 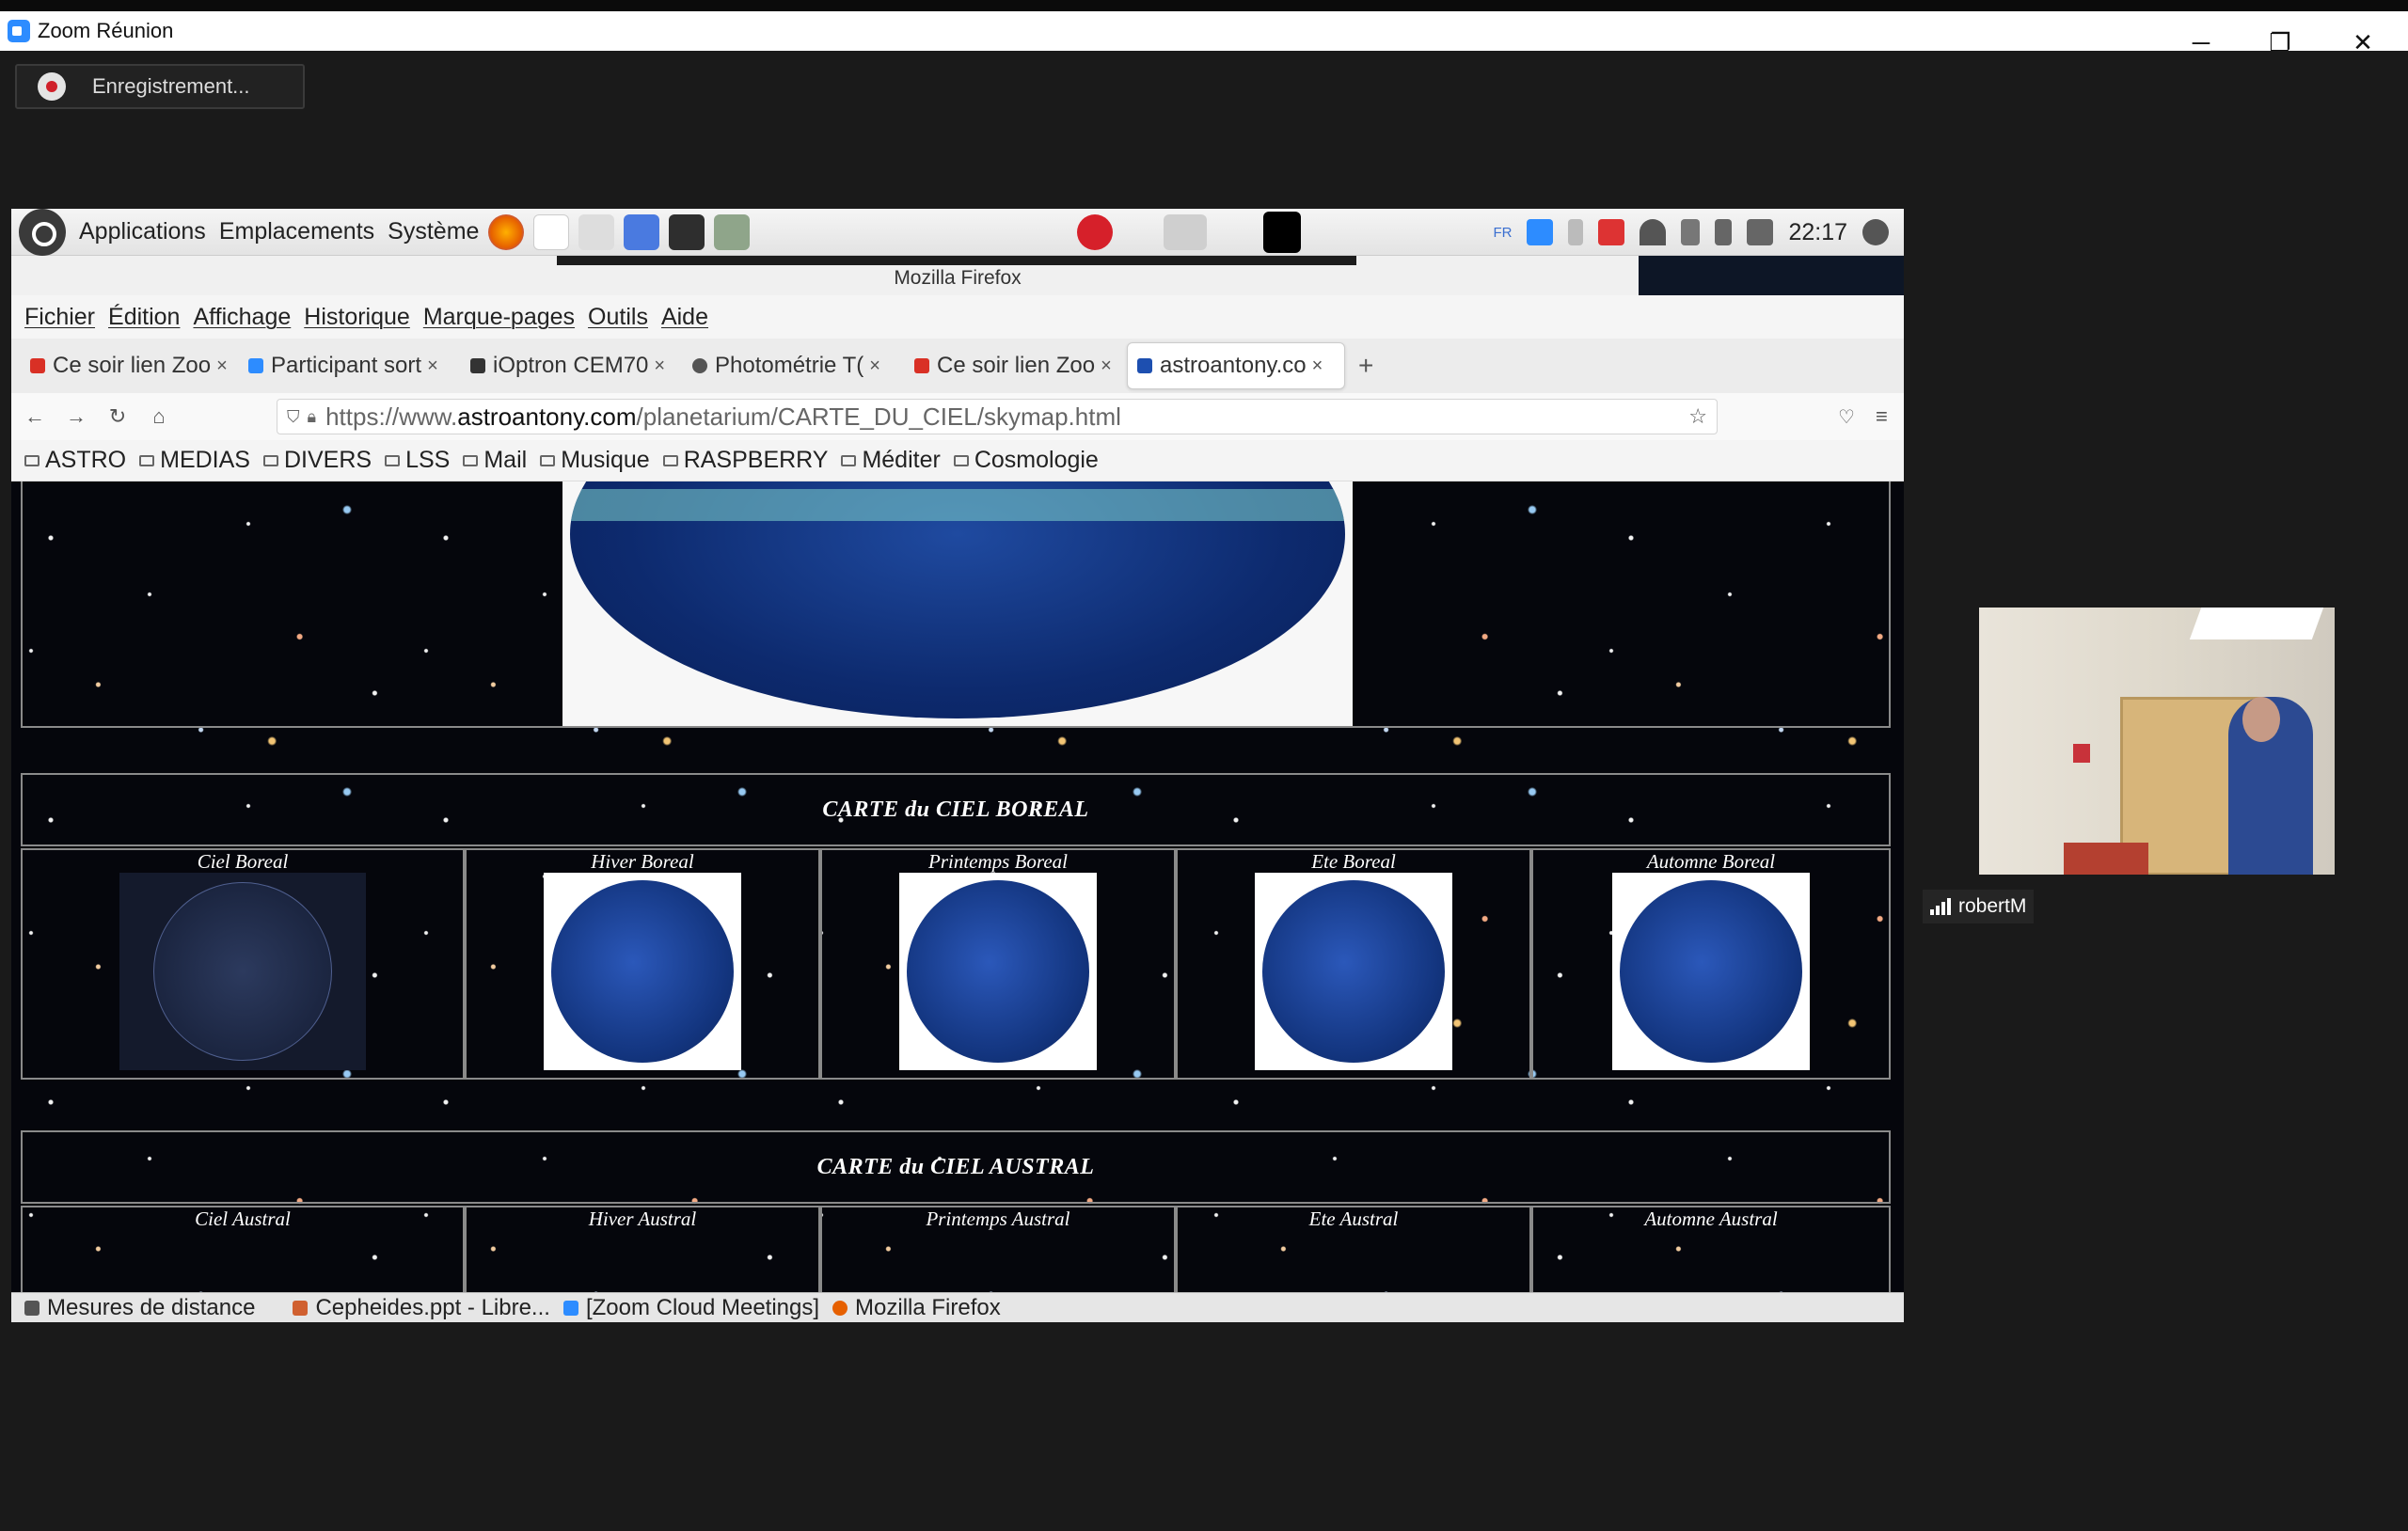 I want to click on home-icon: ⌂, so click(x=159, y=416).